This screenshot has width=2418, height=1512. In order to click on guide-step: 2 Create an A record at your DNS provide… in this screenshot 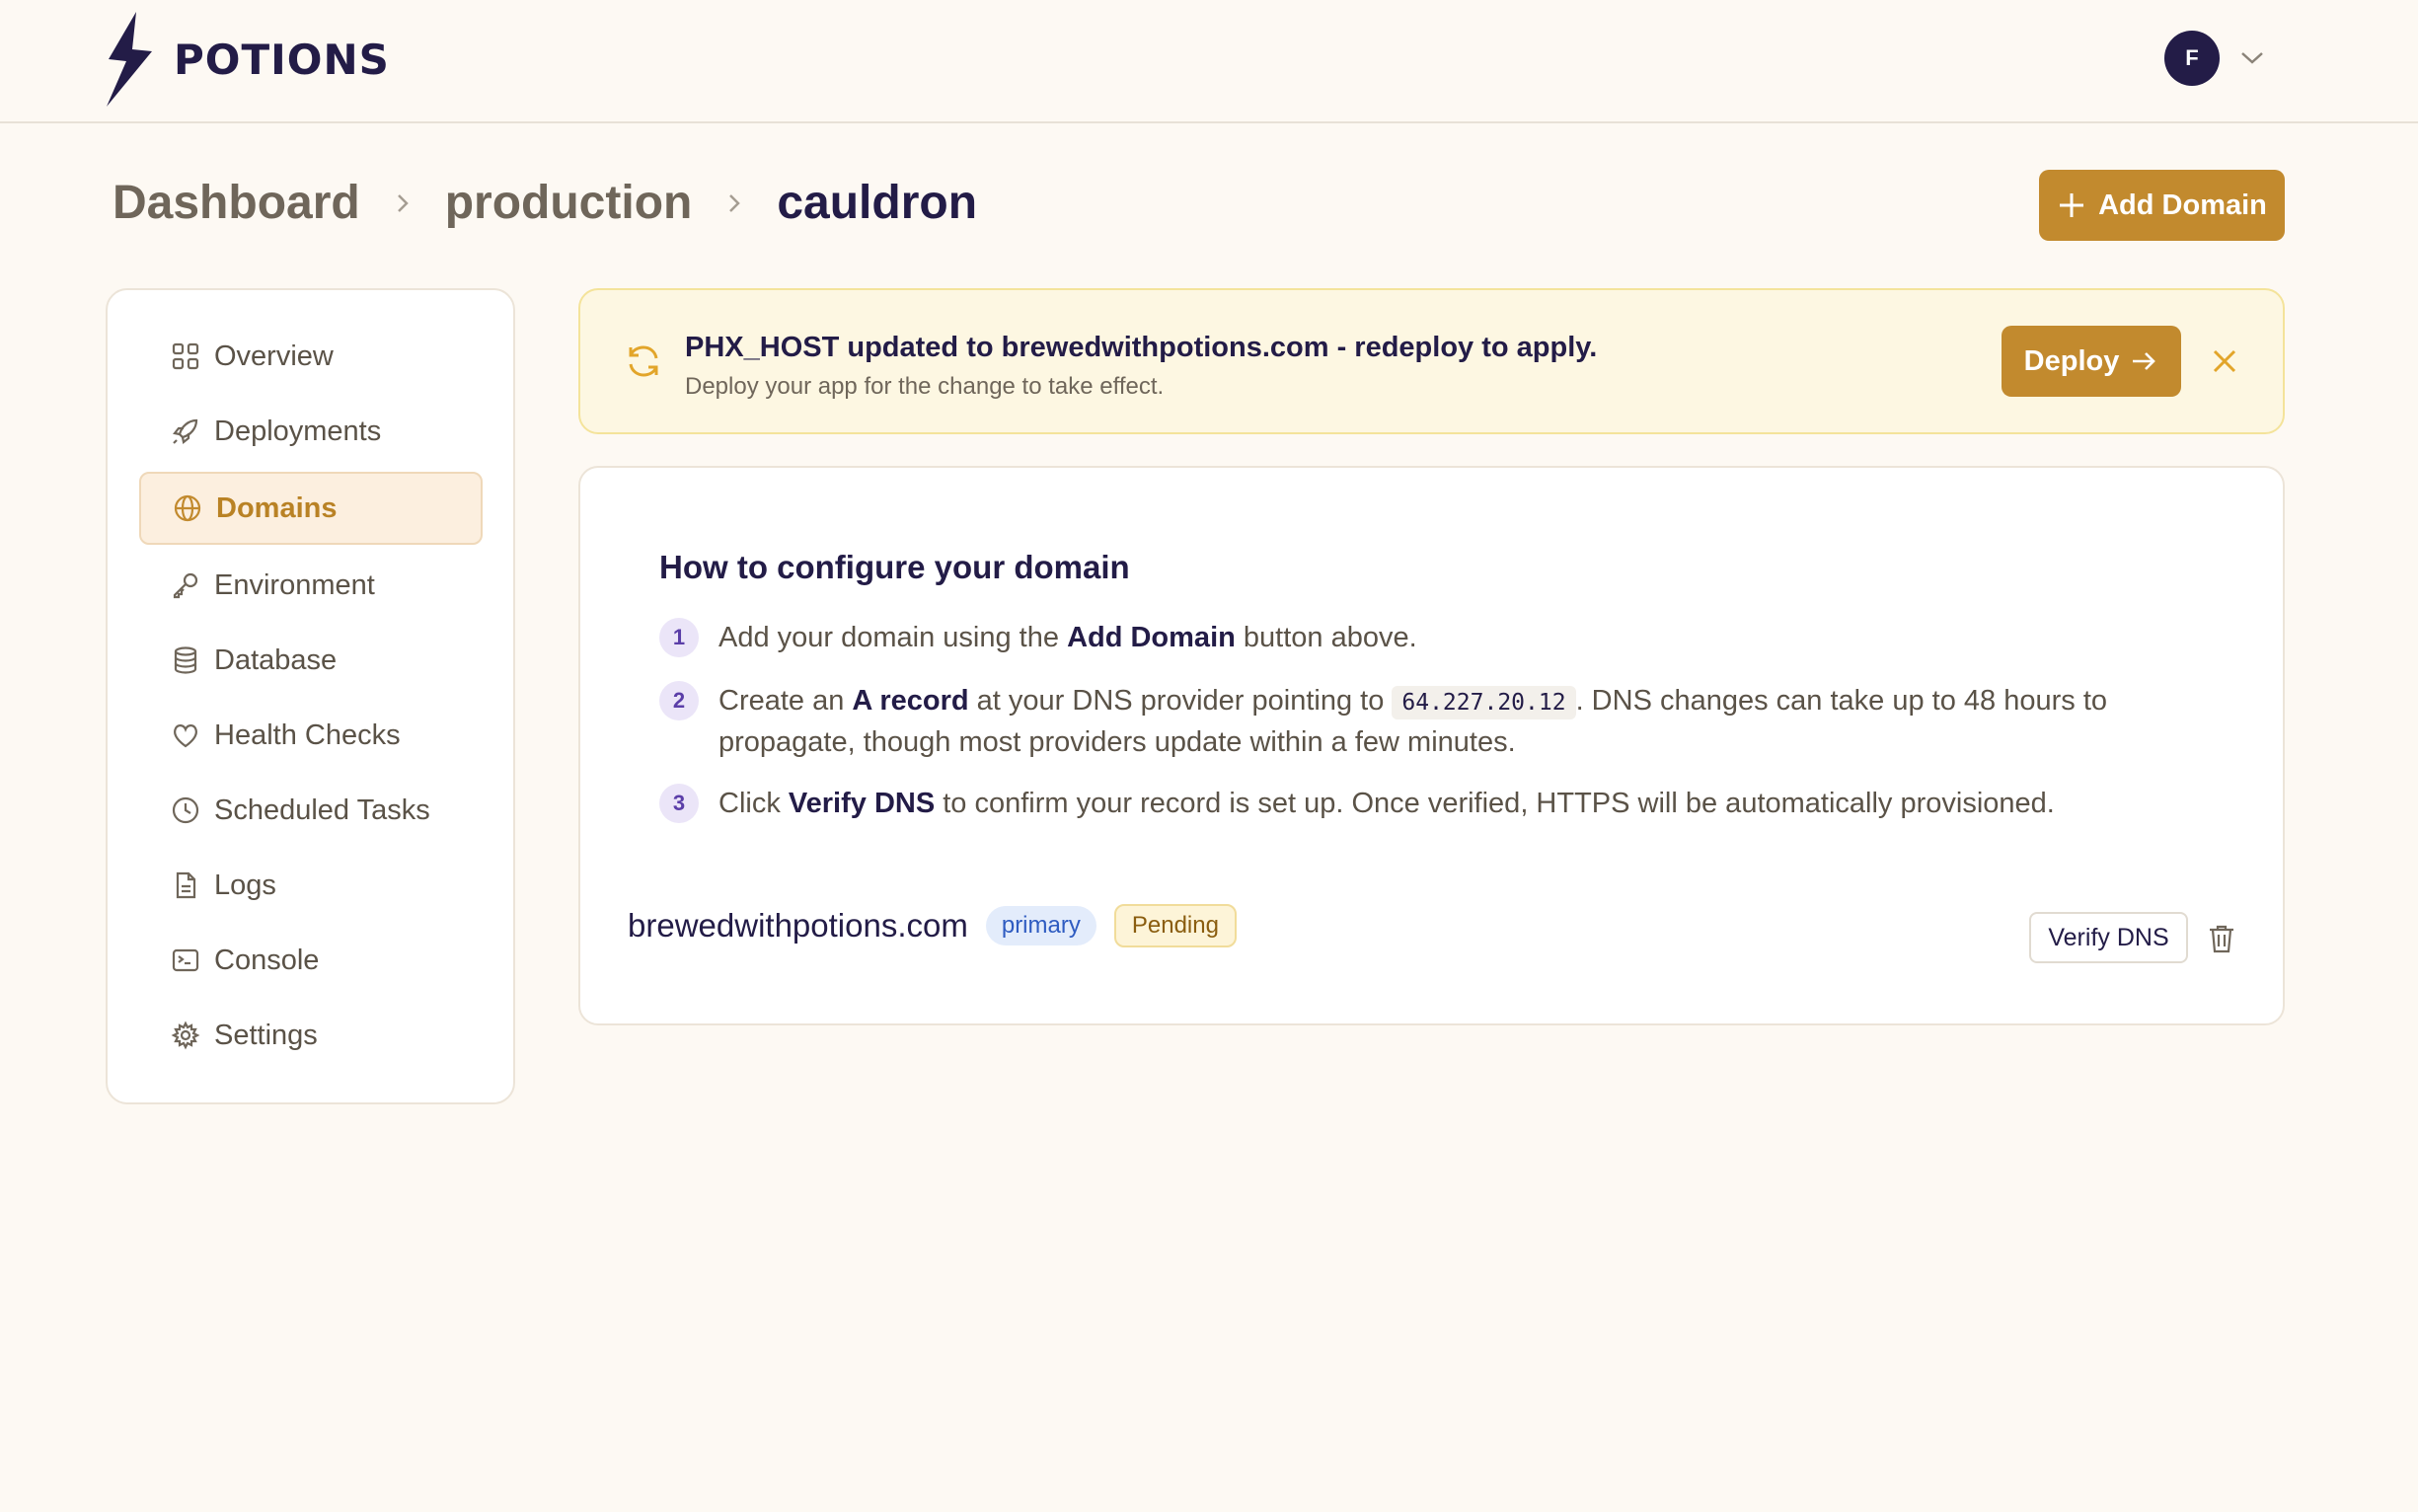, I will do `click(1439, 722)`.